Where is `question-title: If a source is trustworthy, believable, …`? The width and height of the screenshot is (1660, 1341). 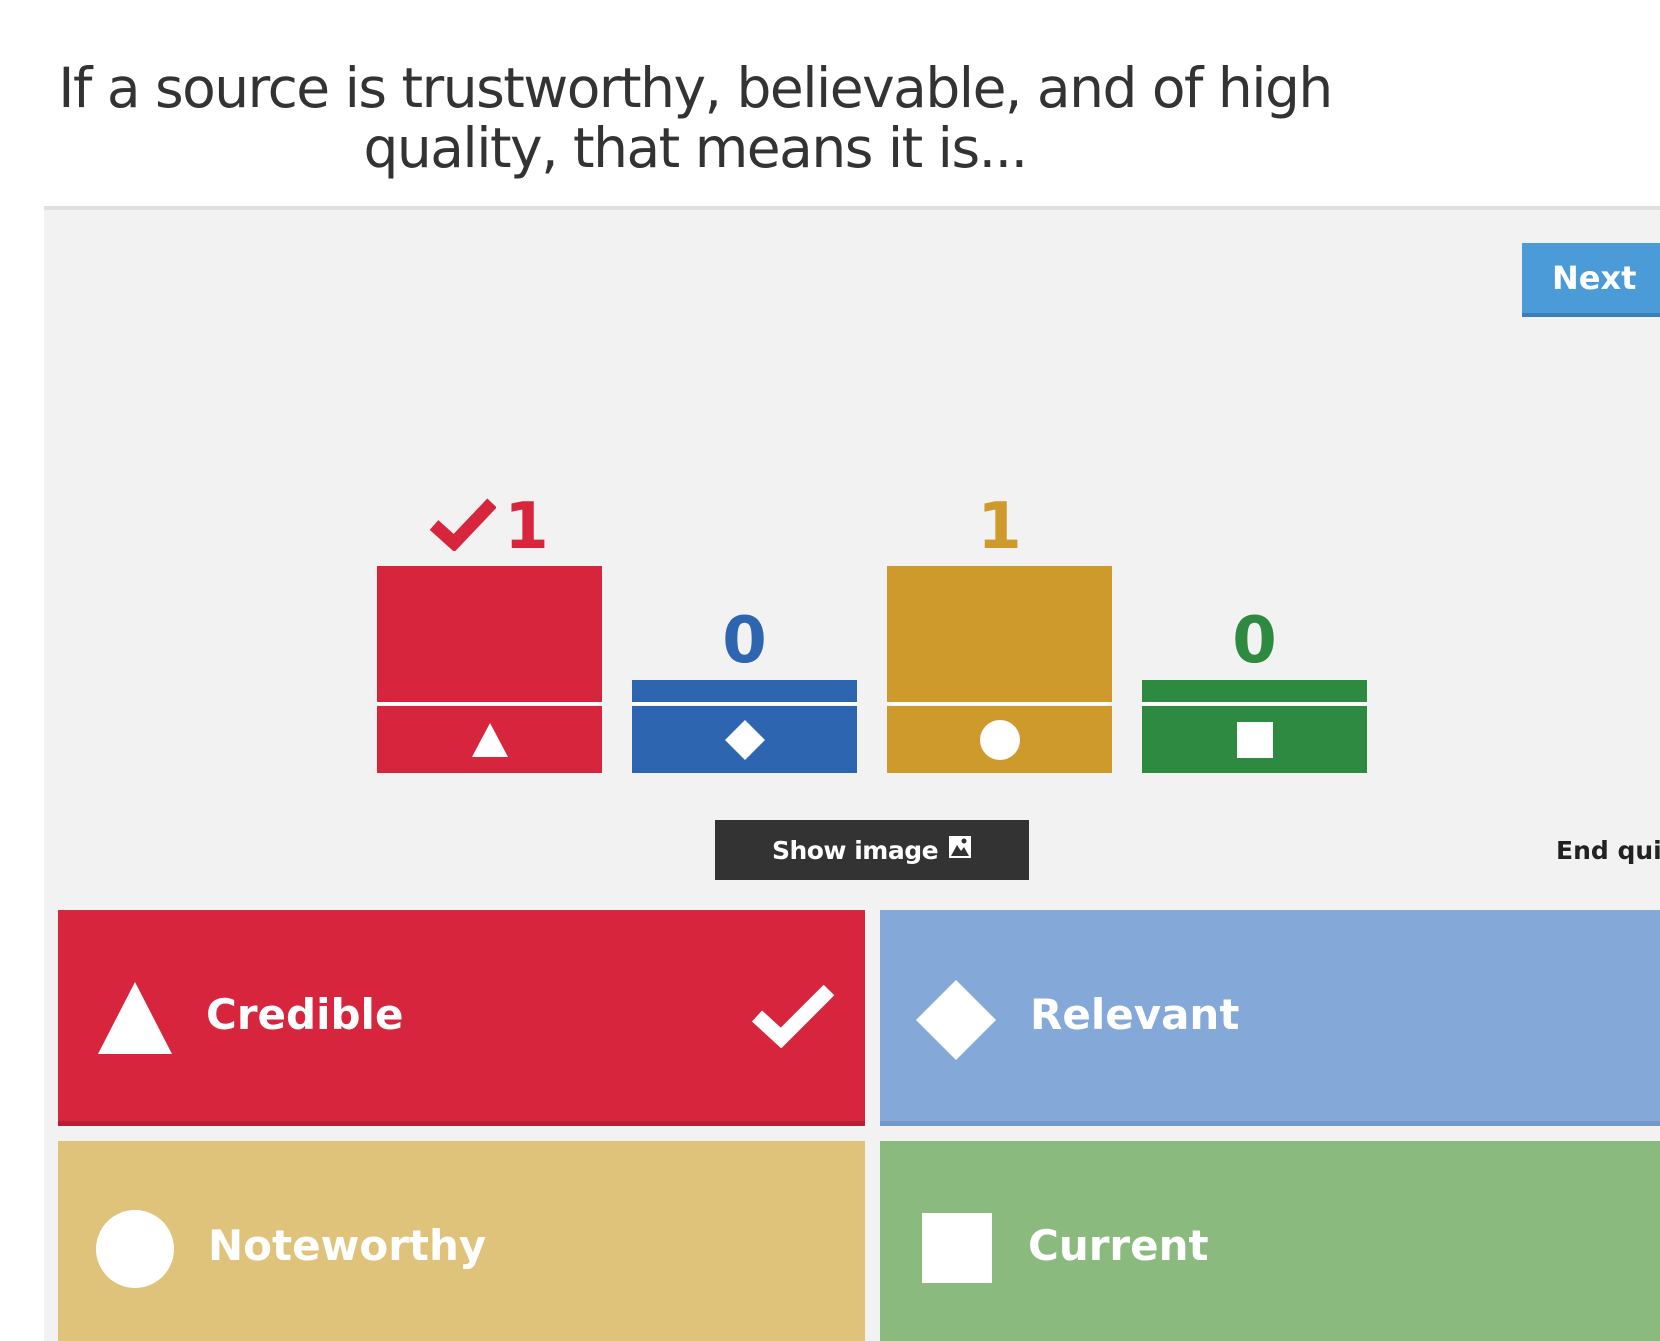
question-title: If a source is trustworthy, believable, … is located at coordinates (695, 118).